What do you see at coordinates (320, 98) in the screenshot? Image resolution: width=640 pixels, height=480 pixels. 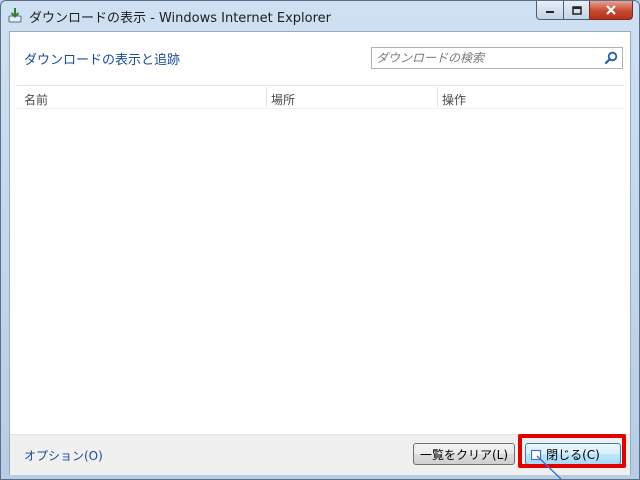 I see `column-headers: 名前 場所 操作` at bounding box center [320, 98].